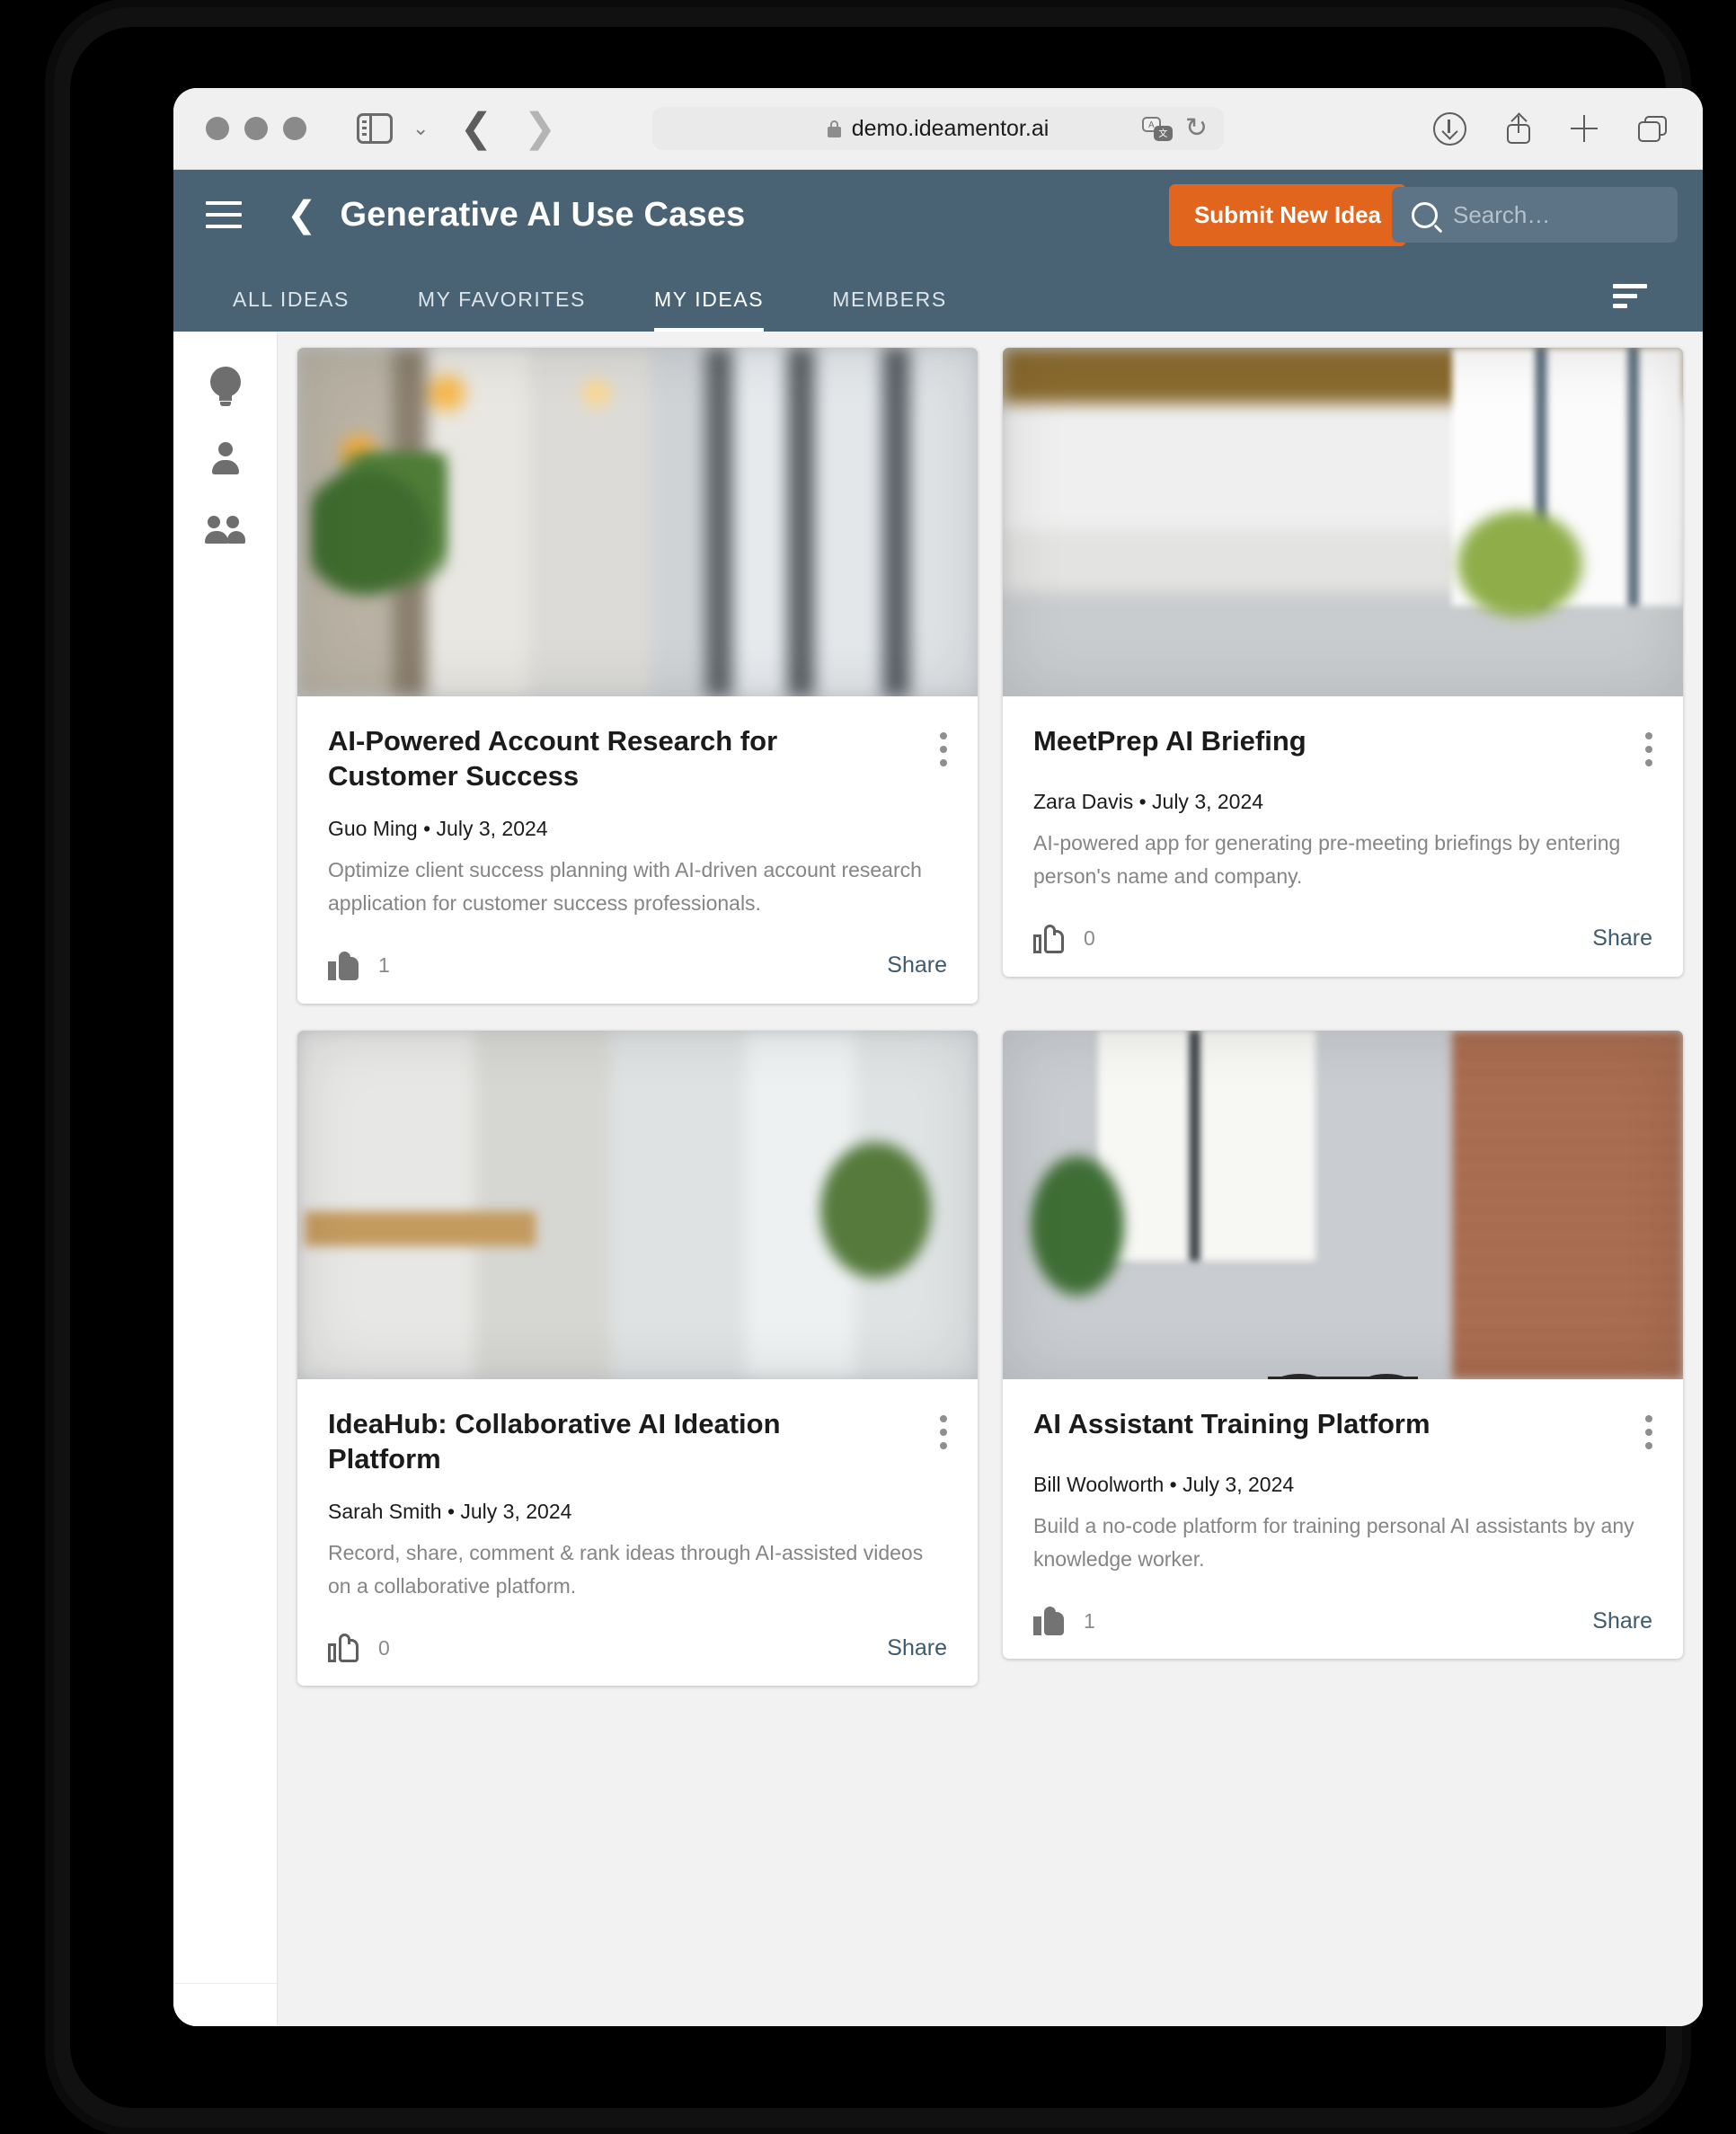  What do you see at coordinates (302, 215) in the screenshot?
I see `back-chevron-icon: ❮` at bounding box center [302, 215].